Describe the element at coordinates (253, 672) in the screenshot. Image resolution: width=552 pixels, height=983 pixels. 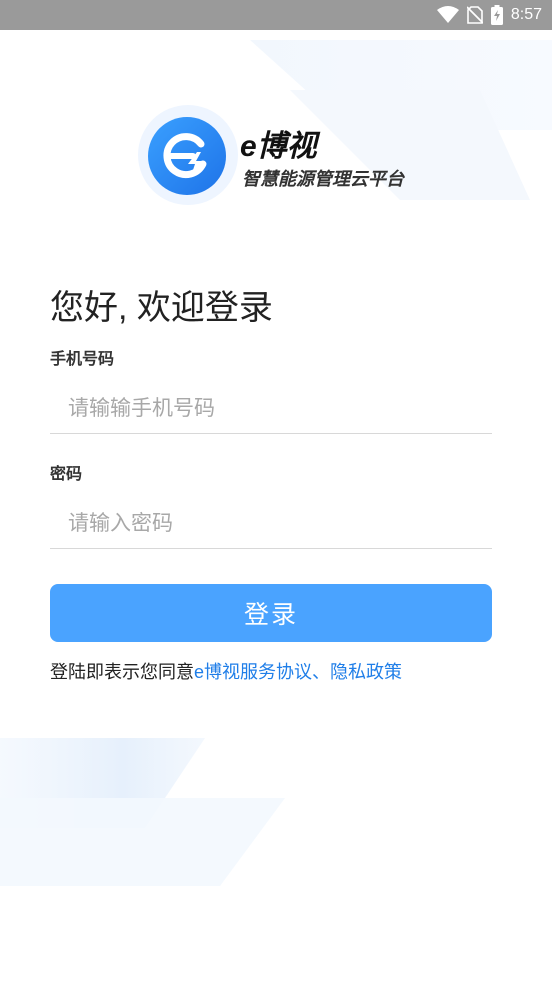
I see `service-agreement-link: e博视服务协议` at that location.